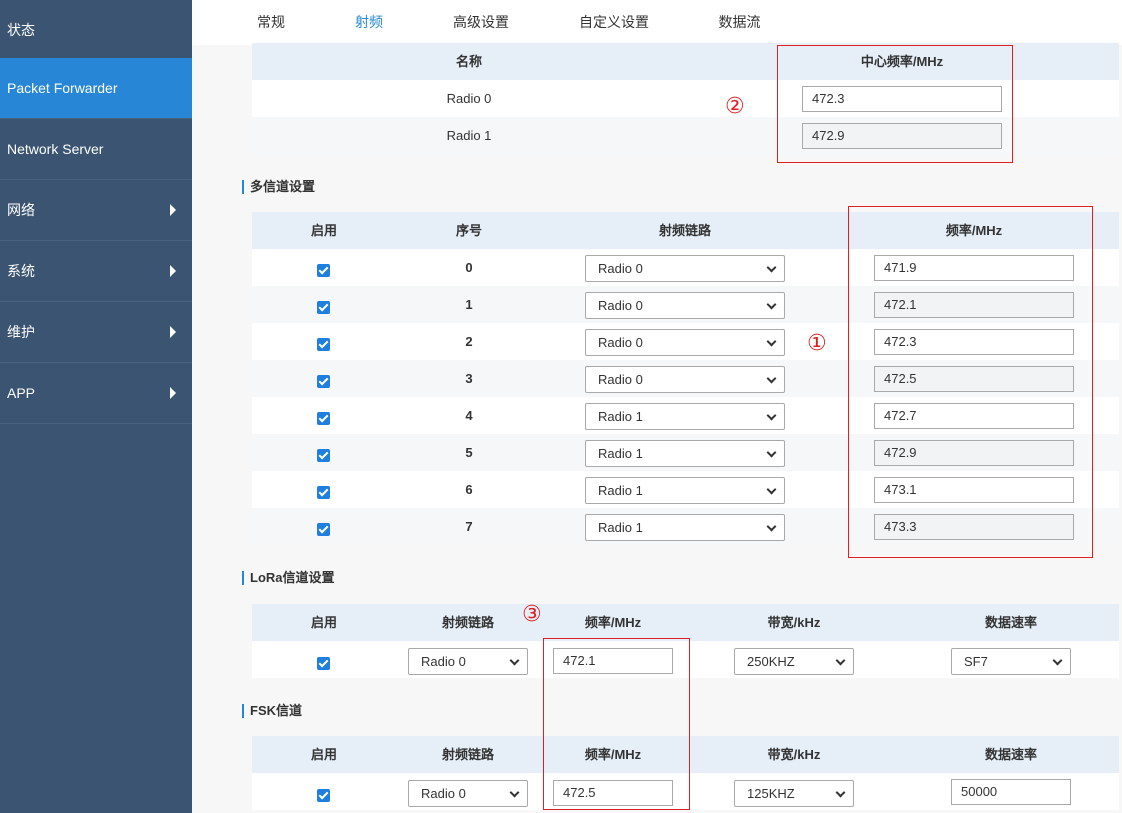 This screenshot has width=1122, height=813. Describe the element at coordinates (469, 452) in the screenshot. I see `channel-index: 5` at that location.